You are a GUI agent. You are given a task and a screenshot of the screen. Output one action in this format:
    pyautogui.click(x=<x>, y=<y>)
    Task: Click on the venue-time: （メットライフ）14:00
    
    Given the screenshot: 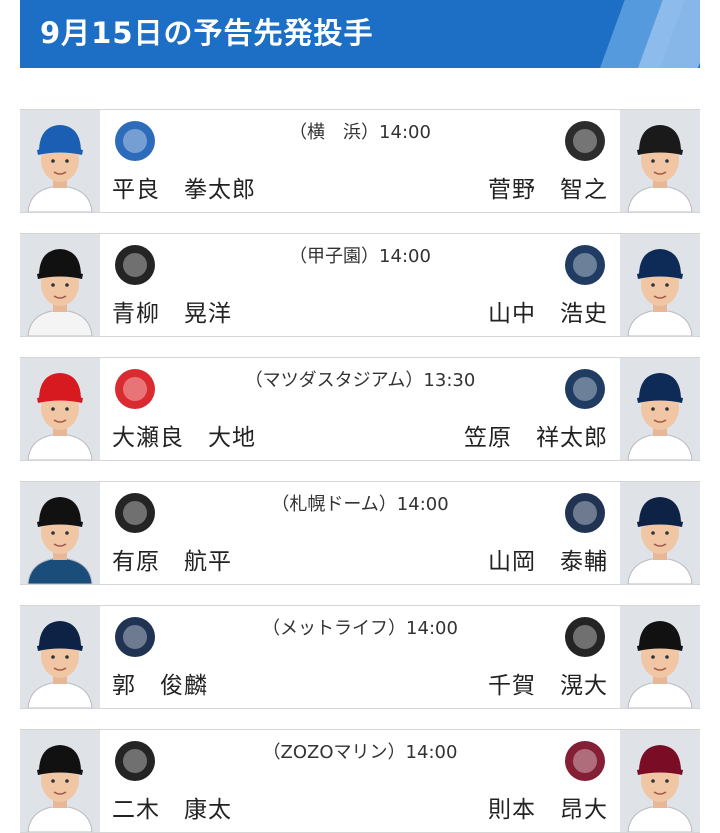 What is the action you would take?
    pyautogui.click(x=360, y=628)
    